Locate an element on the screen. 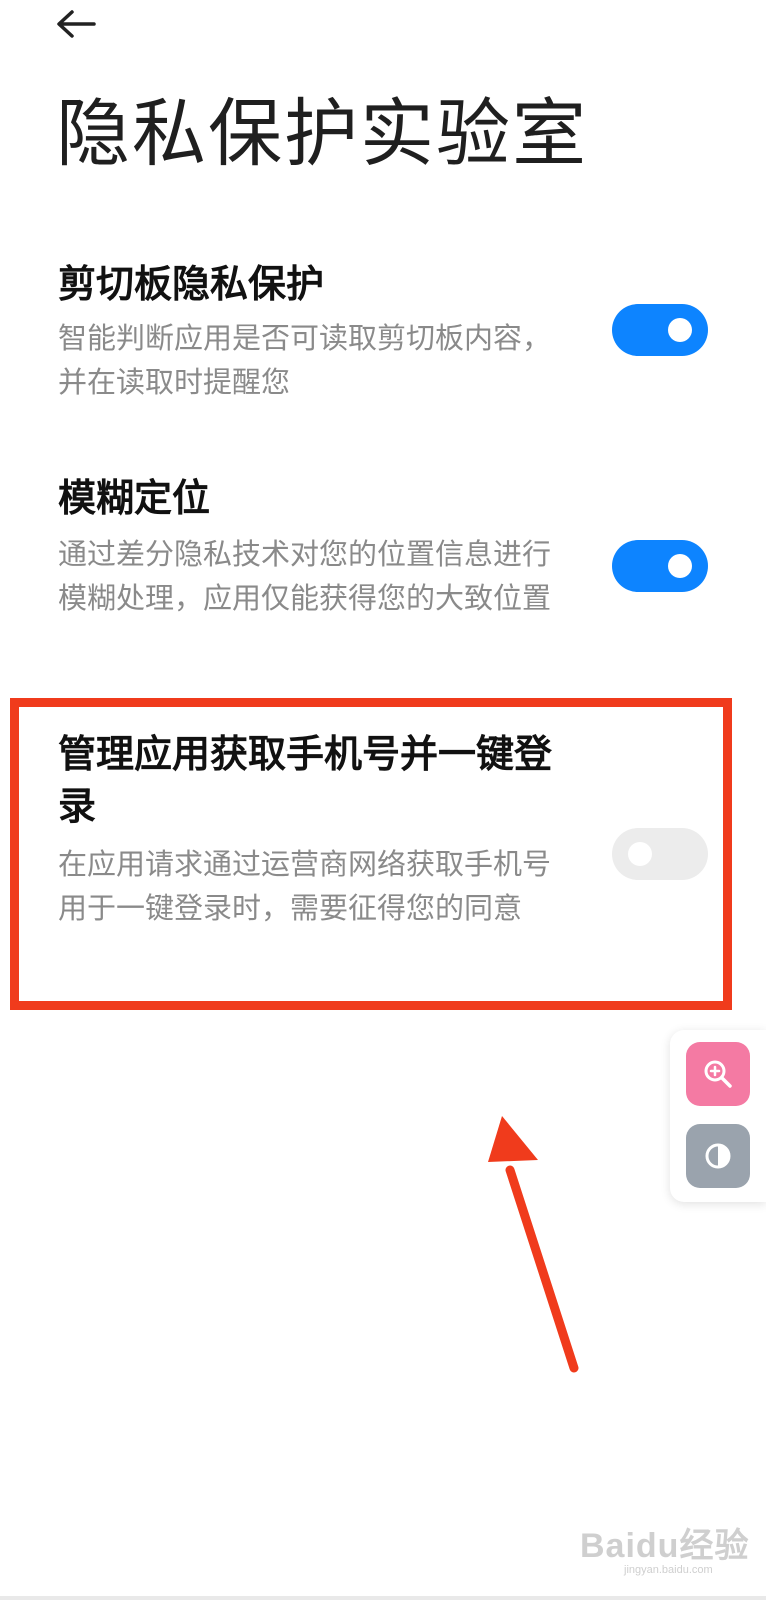  back-button is located at coordinates (76, 24).